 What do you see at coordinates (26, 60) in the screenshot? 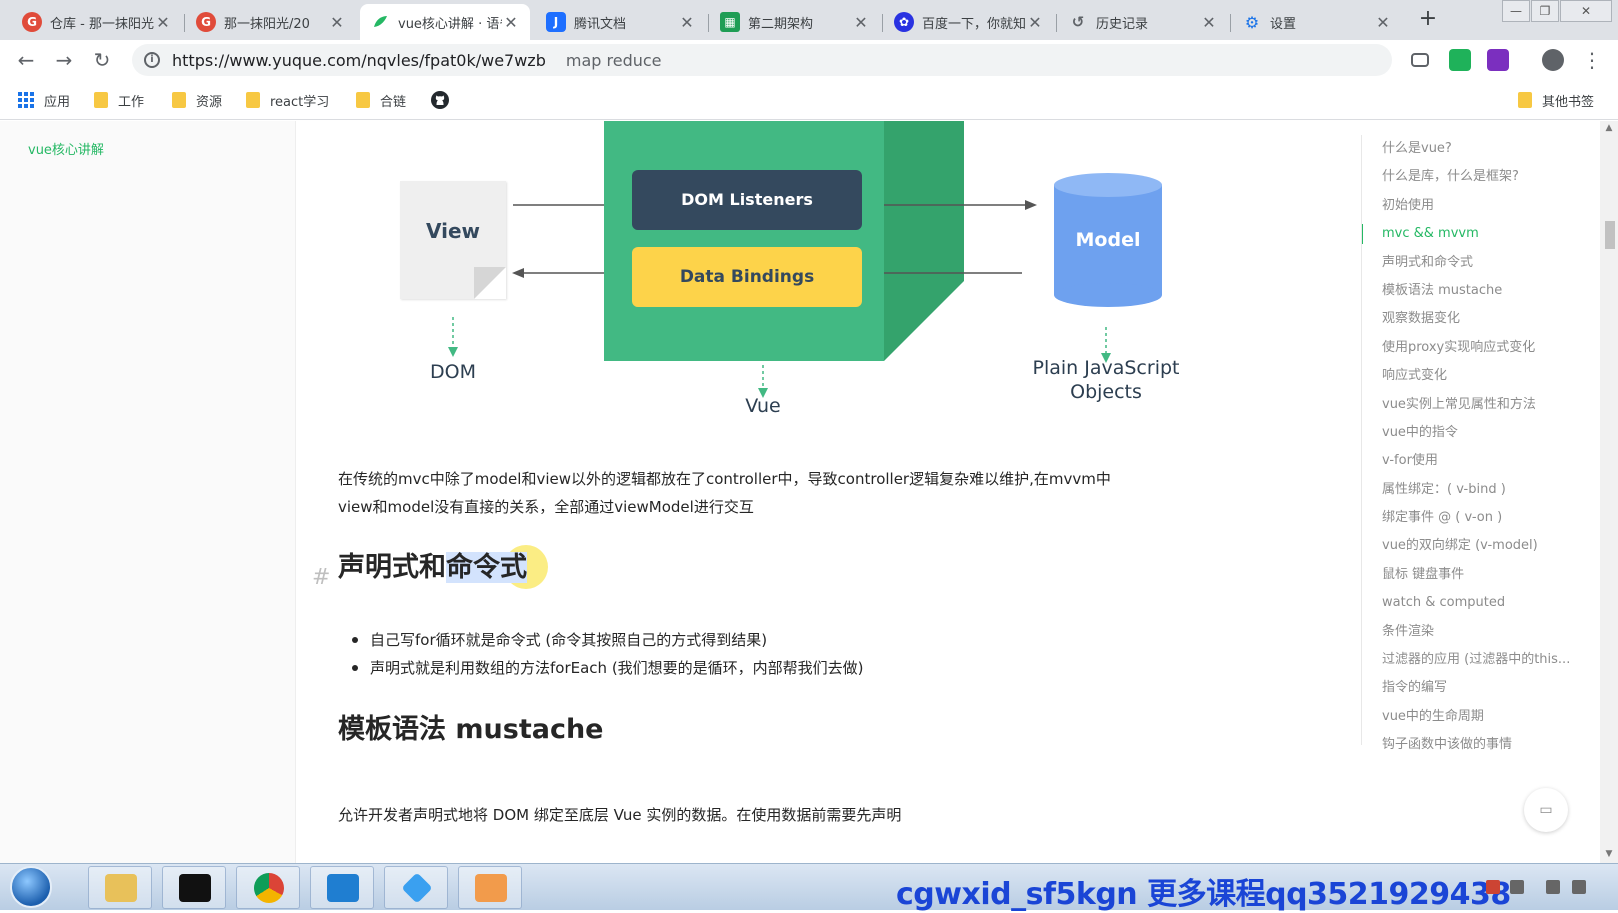
I see `back-button: ←` at bounding box center [26, 60].